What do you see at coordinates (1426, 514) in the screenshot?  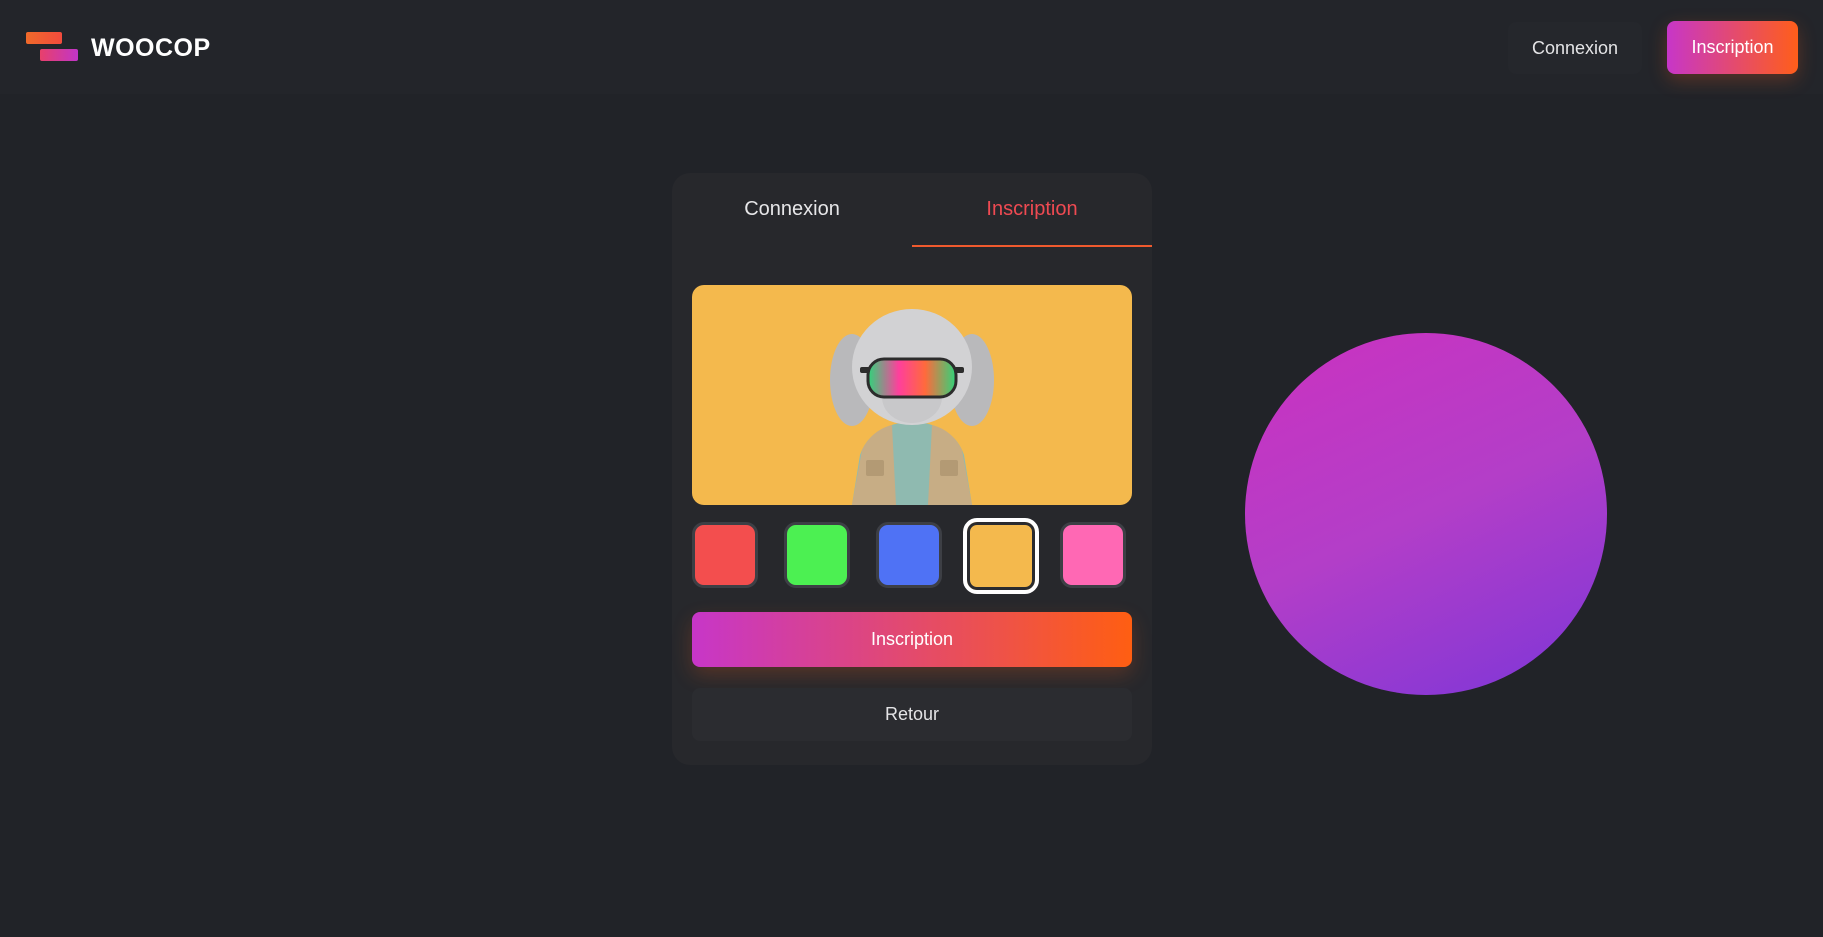 I see `decorative-gradient-orb` at bounding box center [1426, 514].